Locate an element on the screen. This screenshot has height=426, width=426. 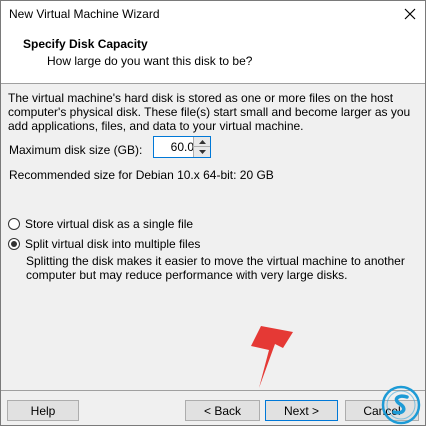
solvetic-logo is located at coordinates (401, 405).